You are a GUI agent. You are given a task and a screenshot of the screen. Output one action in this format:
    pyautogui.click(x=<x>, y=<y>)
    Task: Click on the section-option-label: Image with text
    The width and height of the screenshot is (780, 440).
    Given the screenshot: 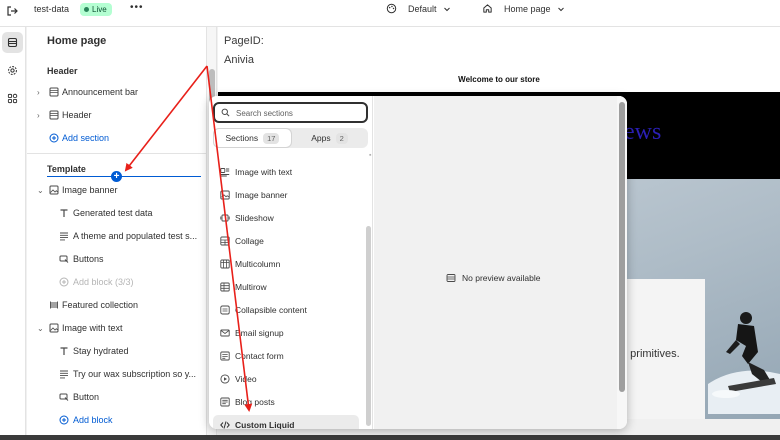 What is the action you would take?
    pyautogui.click(x=264, y=172)
    